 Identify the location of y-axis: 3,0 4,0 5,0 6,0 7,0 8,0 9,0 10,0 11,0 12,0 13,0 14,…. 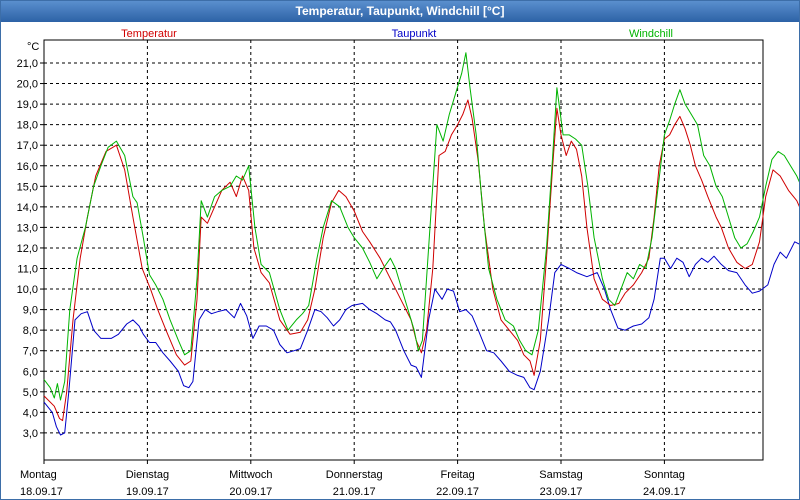
(30, 249).